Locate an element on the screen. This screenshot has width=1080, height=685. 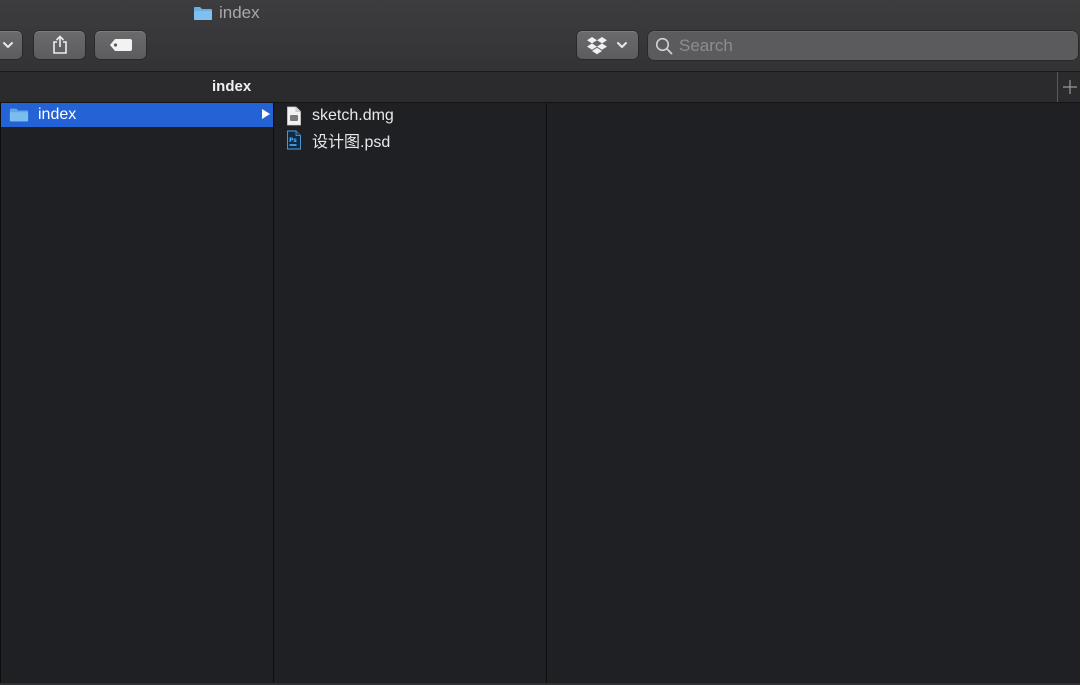
dropbox-button is located at coordinates (607, 45).